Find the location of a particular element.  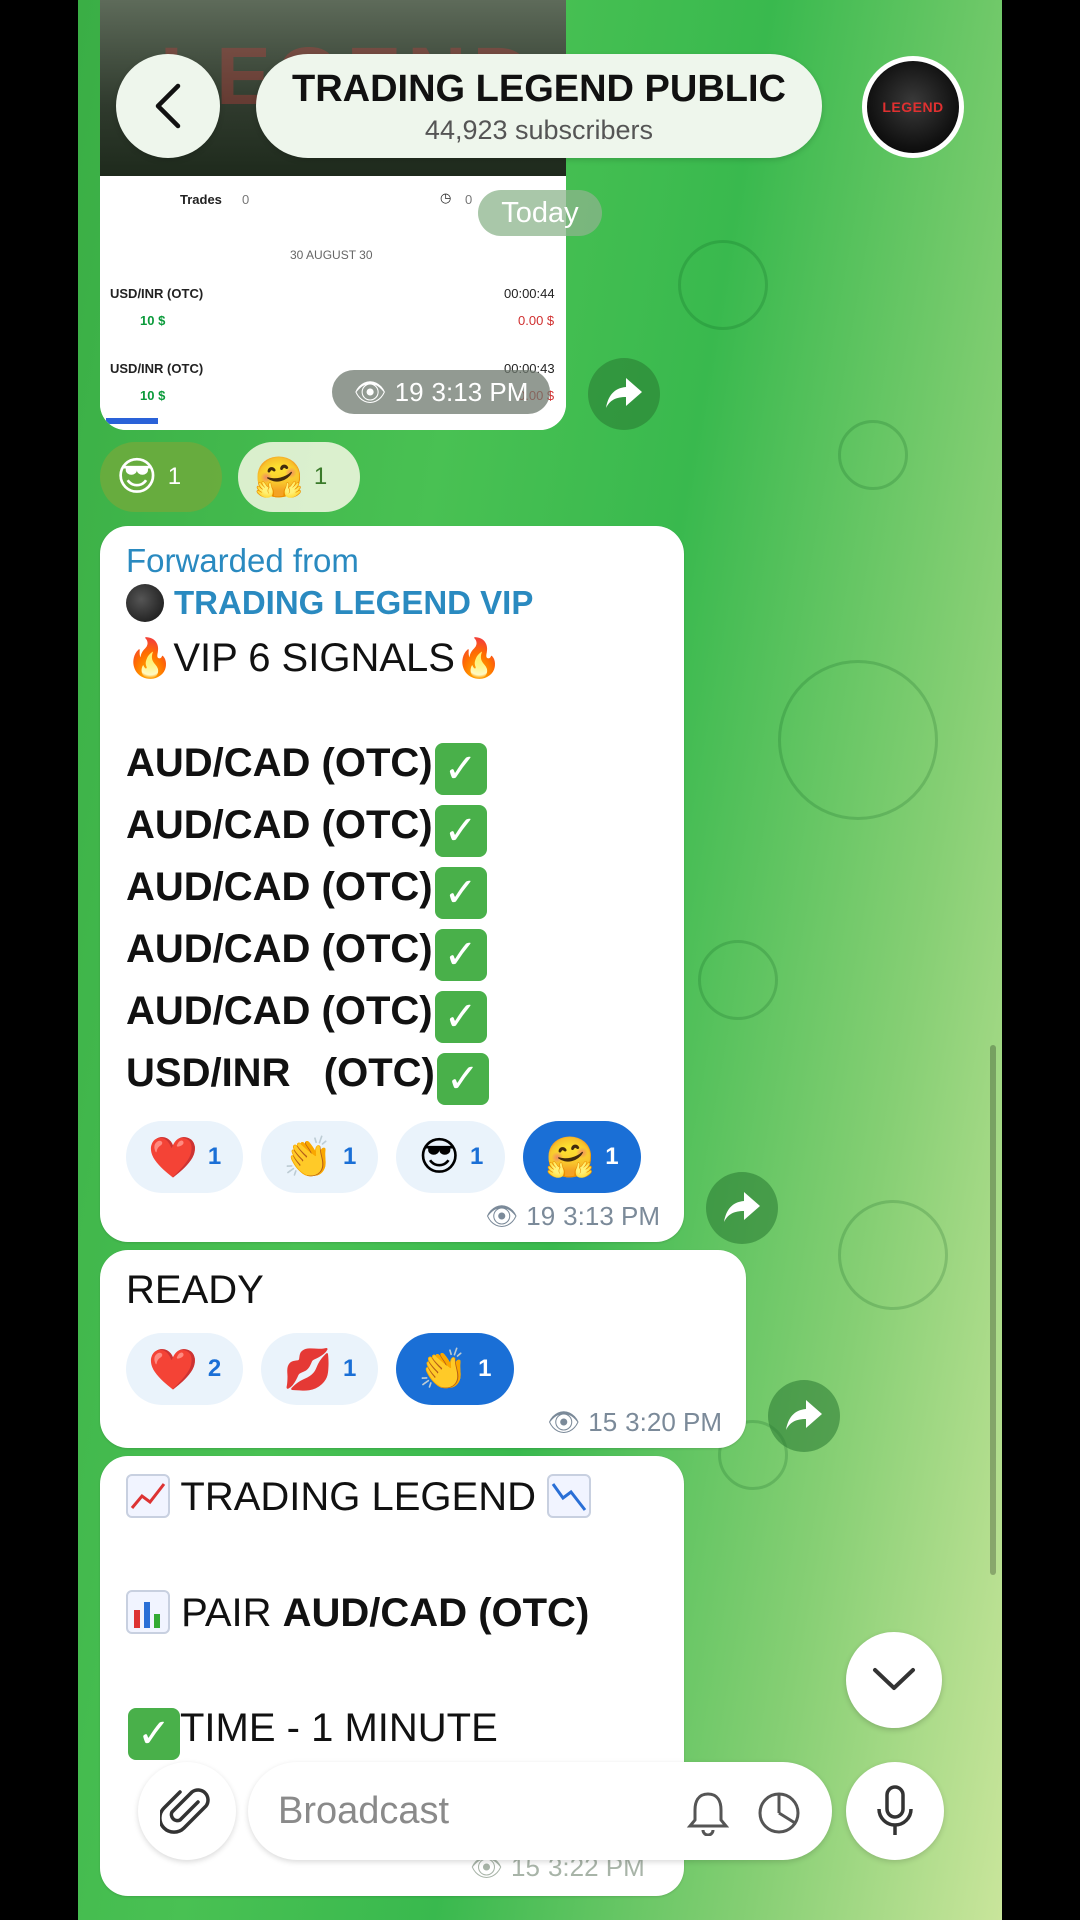

image-message-meta: 👁 19 3:13 PM is located at coordinates (441, 392).